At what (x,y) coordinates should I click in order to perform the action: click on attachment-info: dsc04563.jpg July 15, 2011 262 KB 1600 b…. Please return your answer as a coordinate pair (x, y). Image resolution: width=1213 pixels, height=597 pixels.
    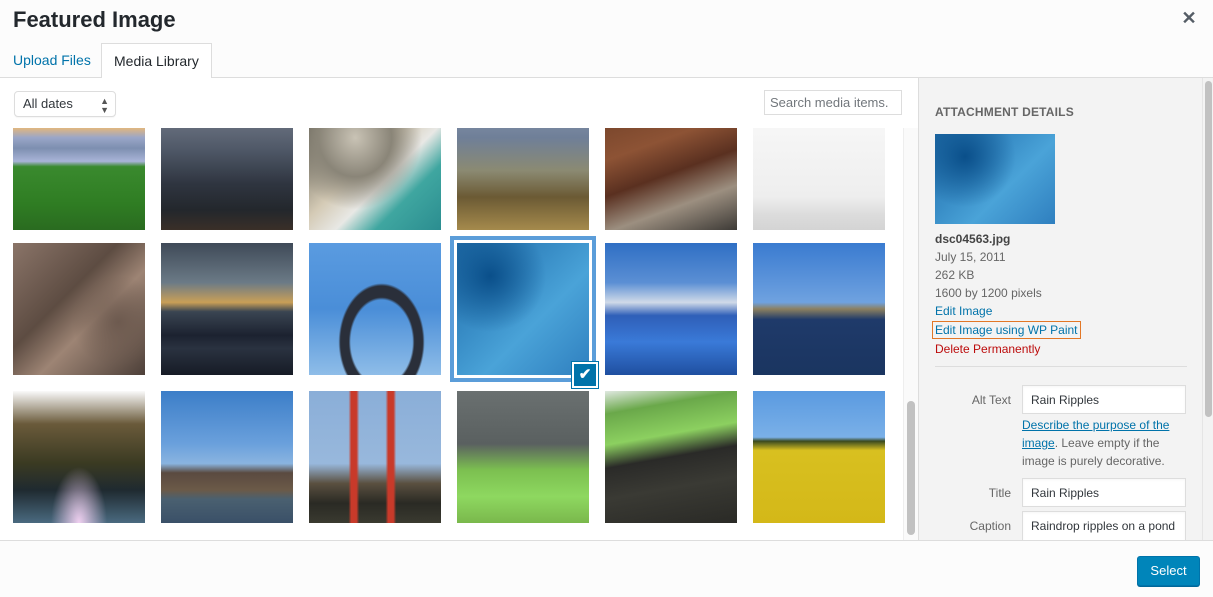
    Looking at the image, I should click on (1006, 294).